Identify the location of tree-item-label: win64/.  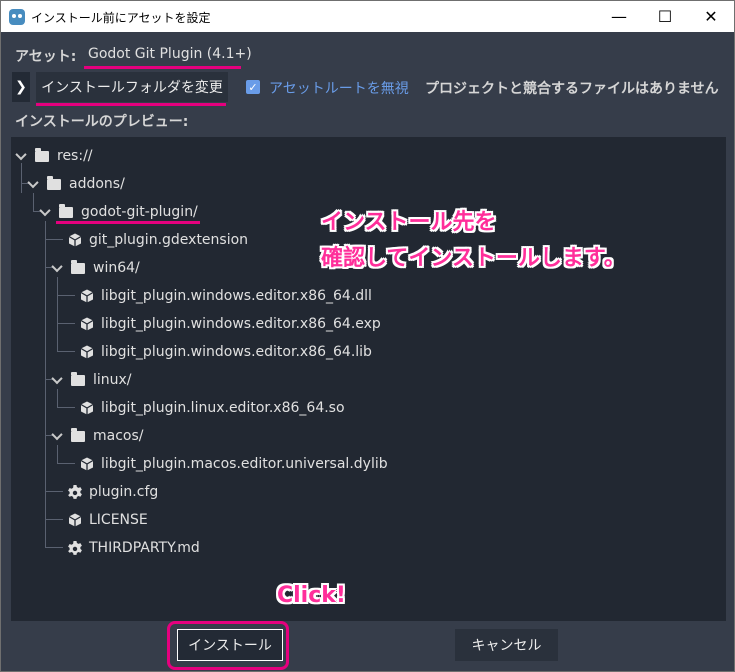
(116, 268).